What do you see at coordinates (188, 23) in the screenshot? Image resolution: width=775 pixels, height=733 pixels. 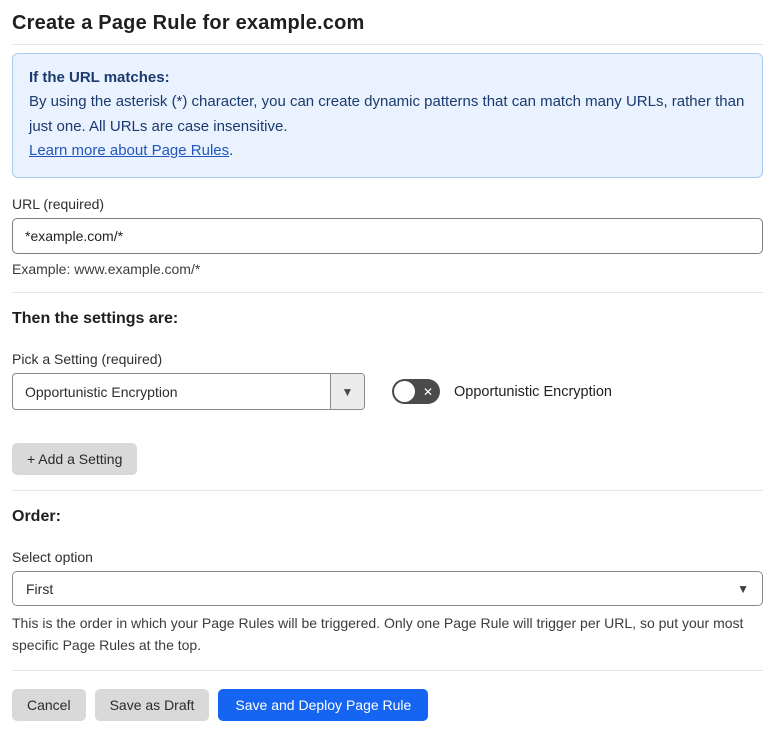 I see `page-title: Create a Page Rule for example.com` at bounding box center [188, 23].